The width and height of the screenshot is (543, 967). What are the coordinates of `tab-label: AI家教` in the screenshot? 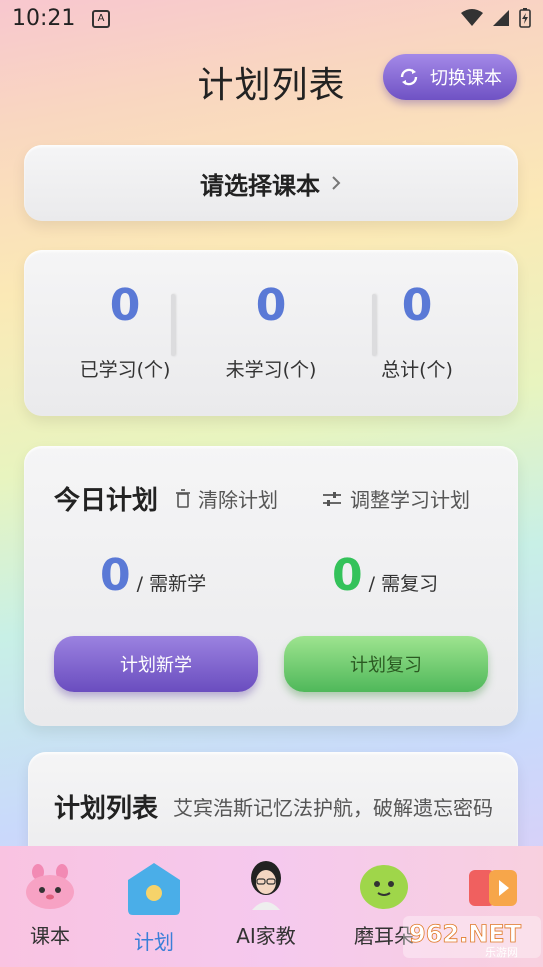 It's located at (266, 936).